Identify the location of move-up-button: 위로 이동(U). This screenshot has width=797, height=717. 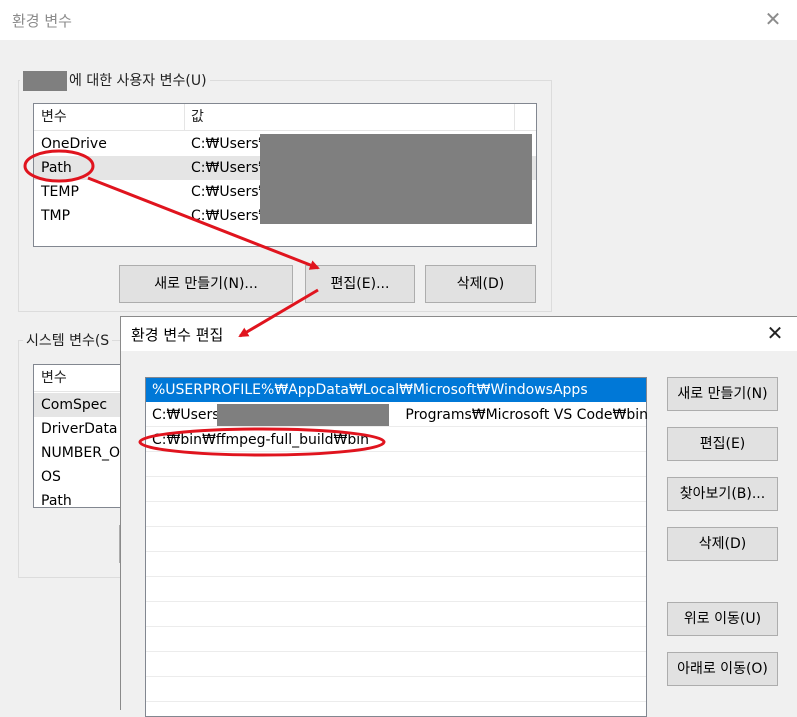
(722, 619).